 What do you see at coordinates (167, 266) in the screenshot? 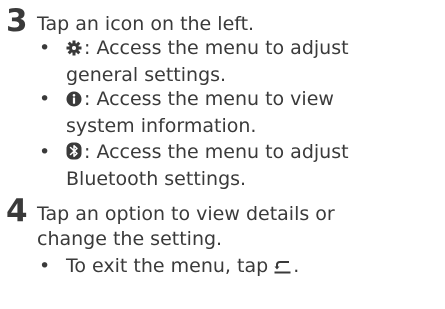
I see `bullet-text-before: To exit the menu, tap` at bounding box center [167, 266].